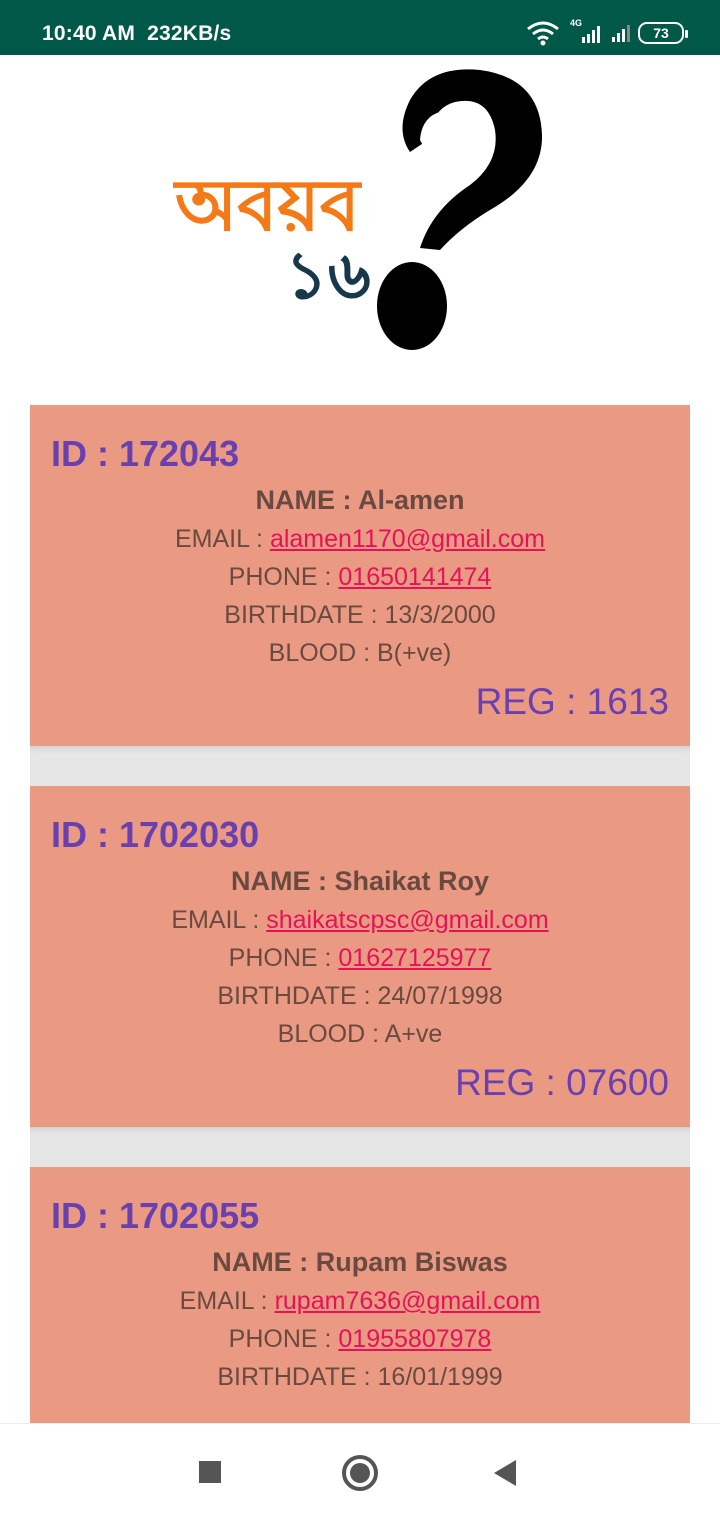  I want to click on card-email-row: EMAIL : alamen1170@gmail.com, so click(360, 539).